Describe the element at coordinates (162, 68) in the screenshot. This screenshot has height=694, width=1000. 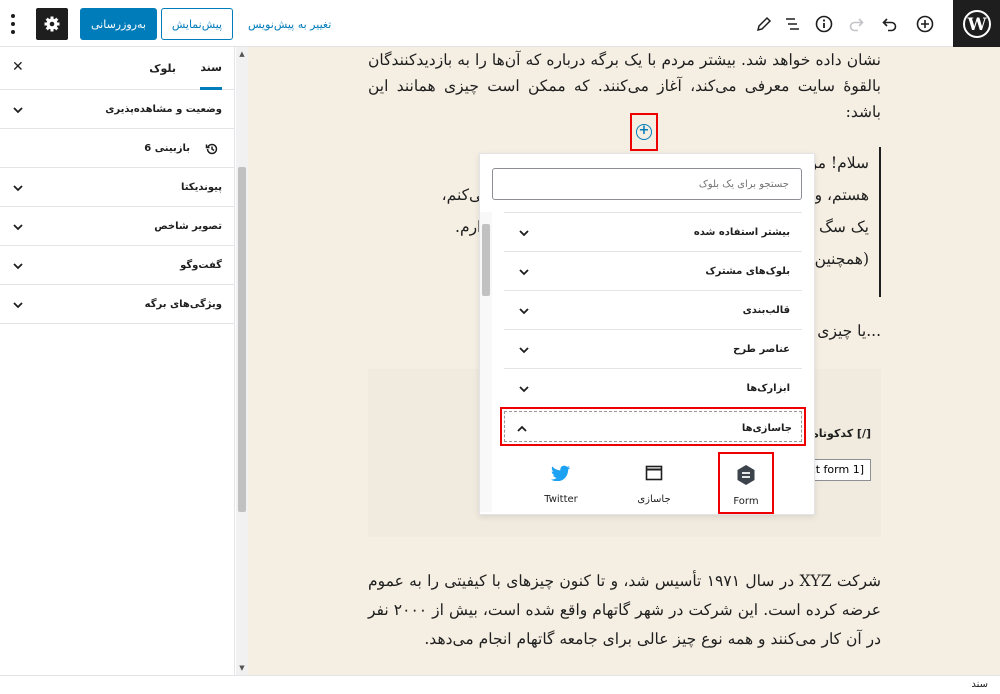
I see `tab-block: بلوک` at that location.